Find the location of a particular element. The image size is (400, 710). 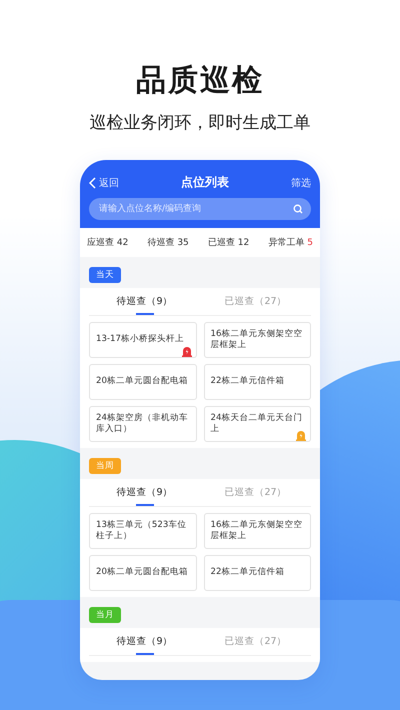

stat-count: 异常工单 5 is located at coordinates (290, 242).